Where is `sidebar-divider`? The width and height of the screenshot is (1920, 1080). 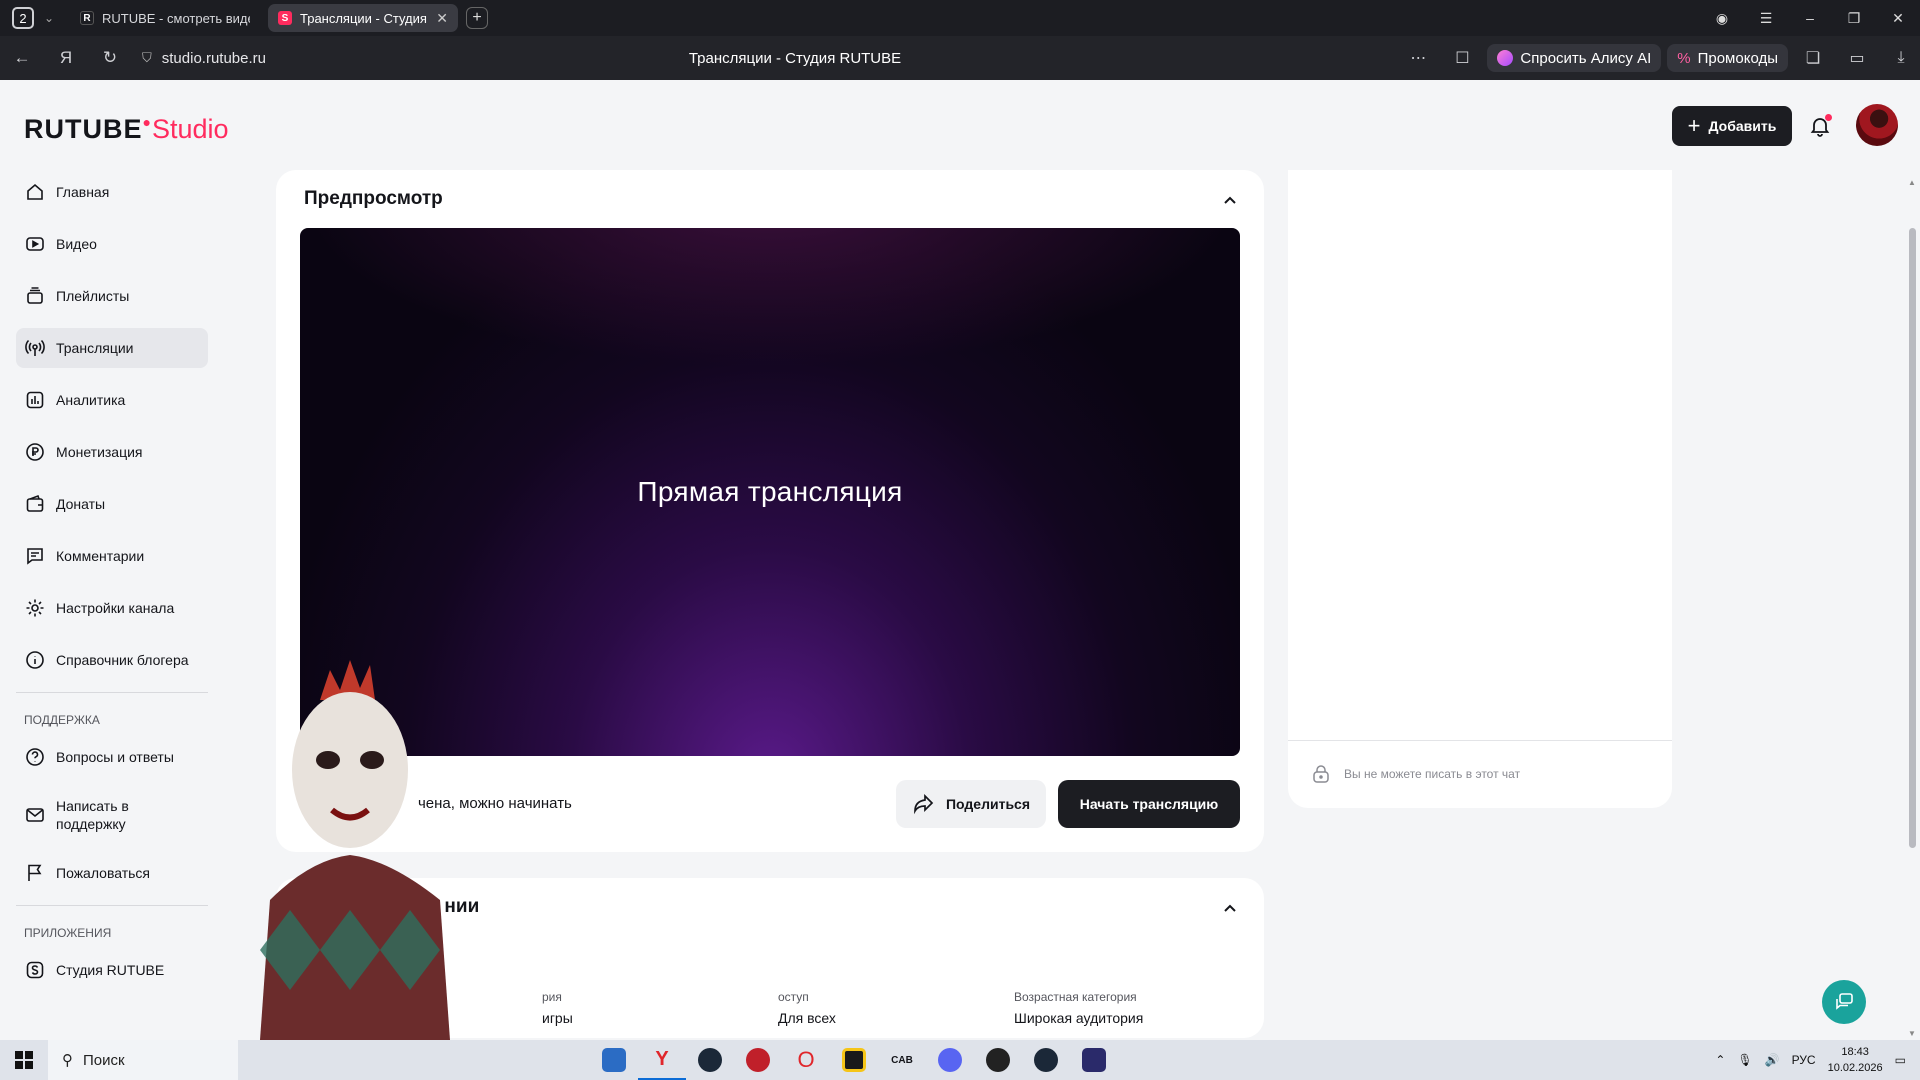
sidebar-divider is located at coordinates (112, 905).